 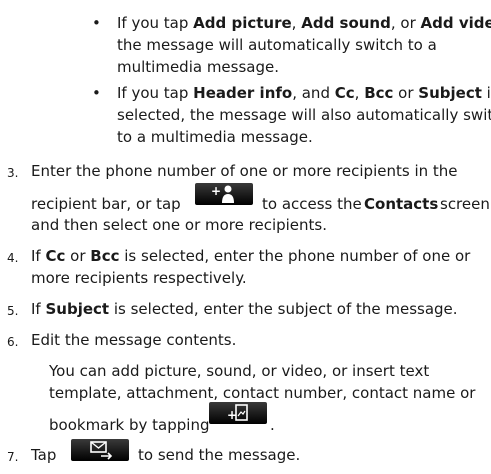 What do you see at coordinates (134, 340) in the screenshot?
I see `step-6-line-1: Edit the message contents.` at bounding box center [134, 340].